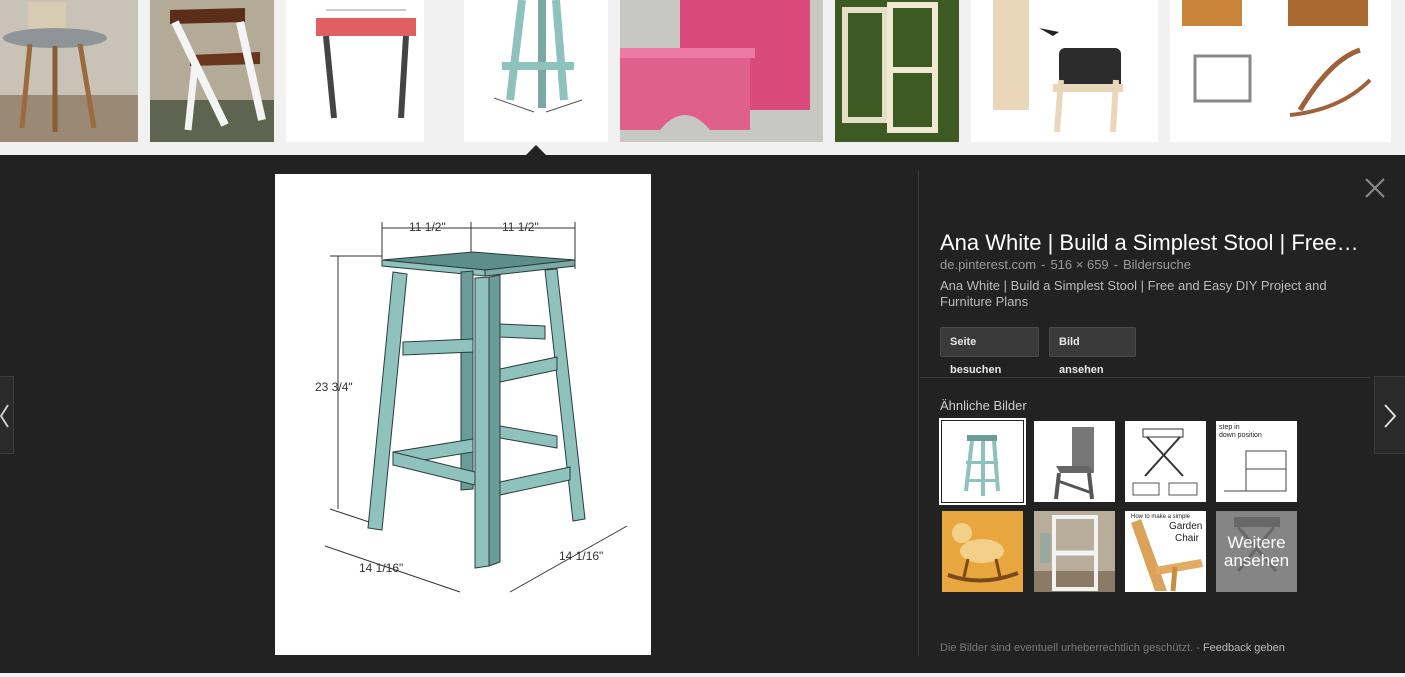  What do you see at coordinates (1240, 435) in the screenshot?
I see `step-caption-2: down position` at bounding box center [1240, 435].